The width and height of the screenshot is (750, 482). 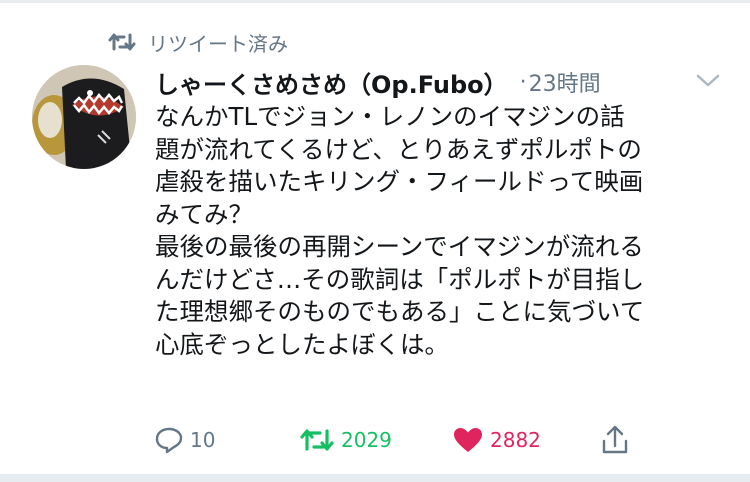 What do you see at coordinates (203, 440) in the screenshot?
I see `reply-count: 10` at bounding box center [203, 440].